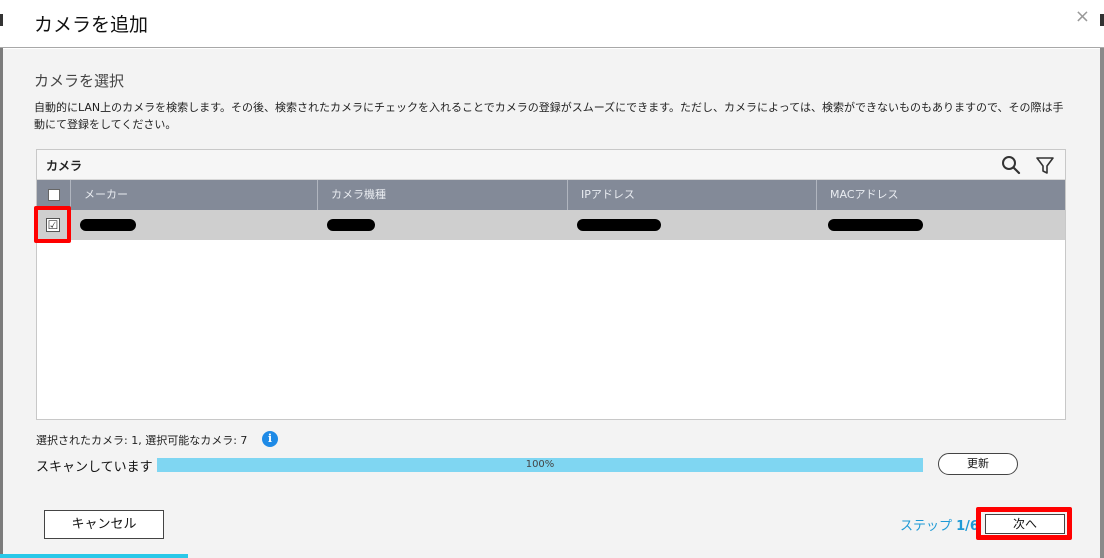 The image size is (1104, 558). Describe the element at coordinates (1025, 524) in the screenshot. I see `next-button: 次へ` at that location.